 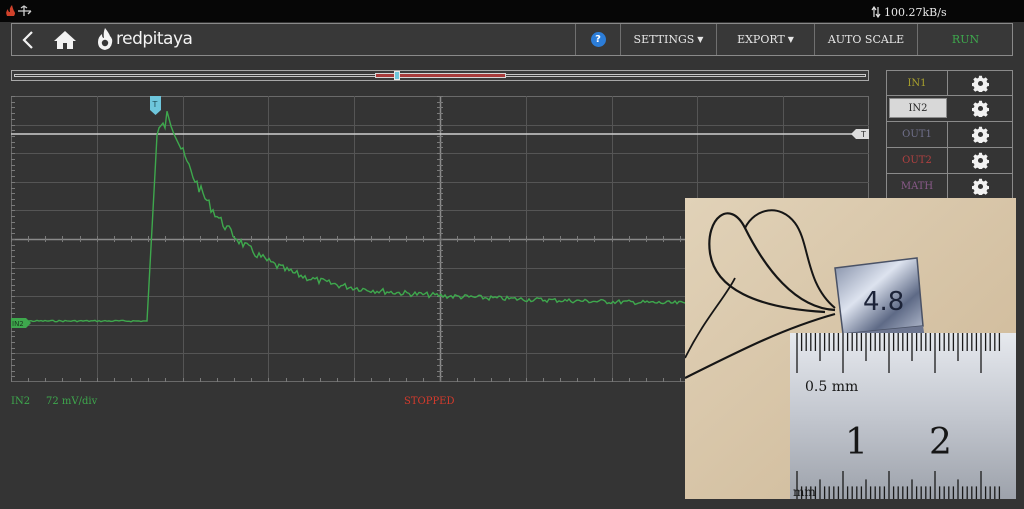 I want to click on home-icon, so click(x=65, y=40).